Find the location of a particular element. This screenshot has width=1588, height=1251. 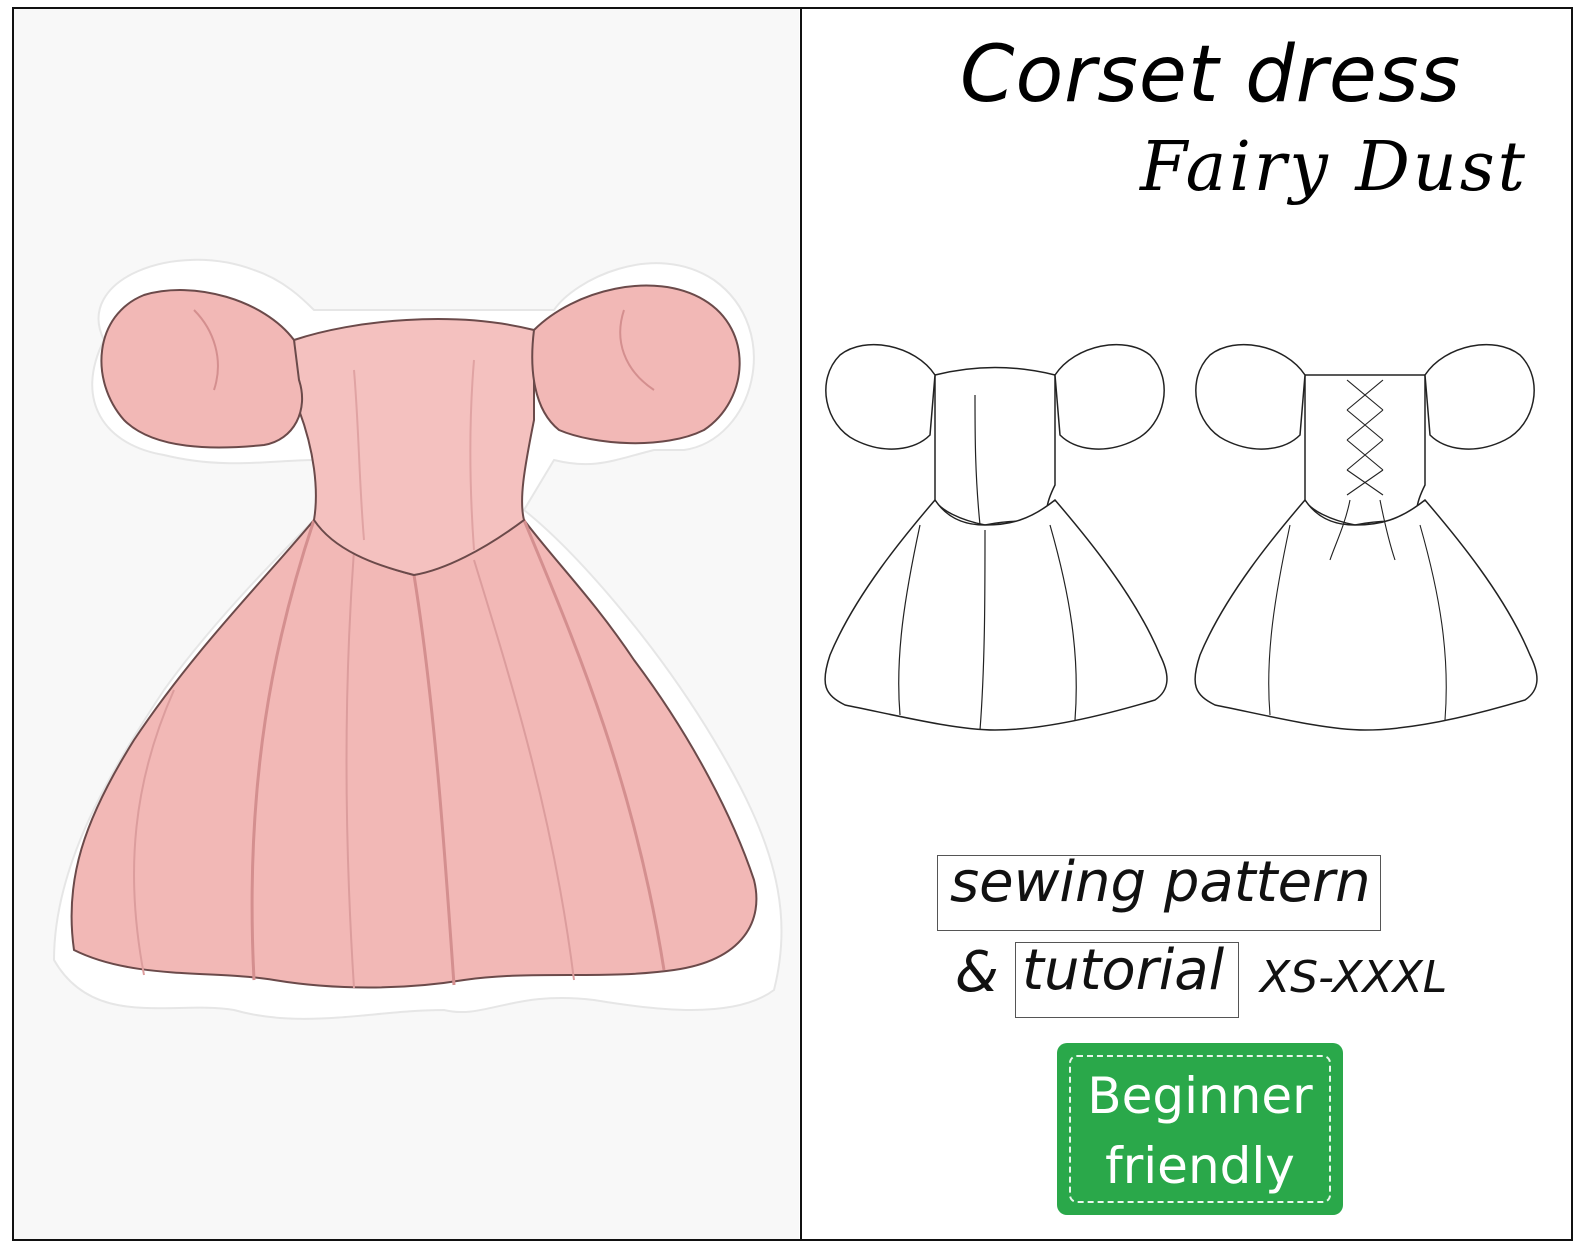

badge-text: Beginner friendly is located at coordinates (1200, 1131).